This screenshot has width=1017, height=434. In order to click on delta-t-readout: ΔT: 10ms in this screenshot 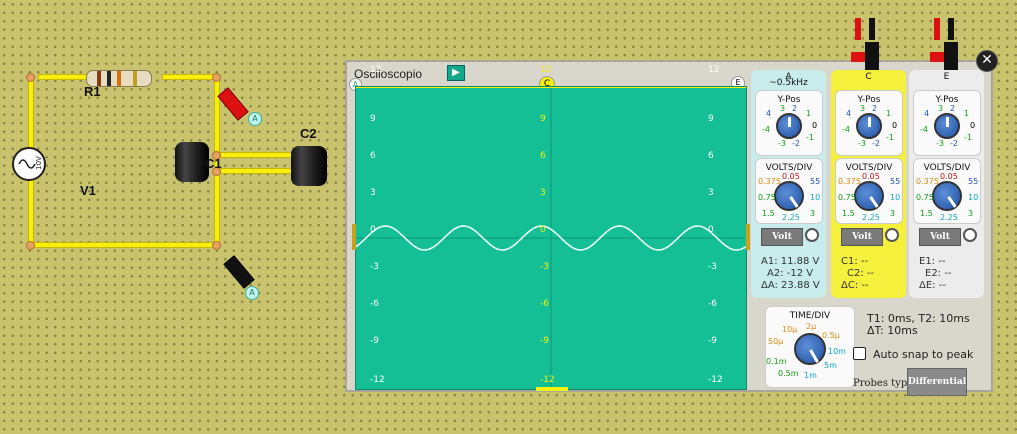, I will do `click(892, 330)`.